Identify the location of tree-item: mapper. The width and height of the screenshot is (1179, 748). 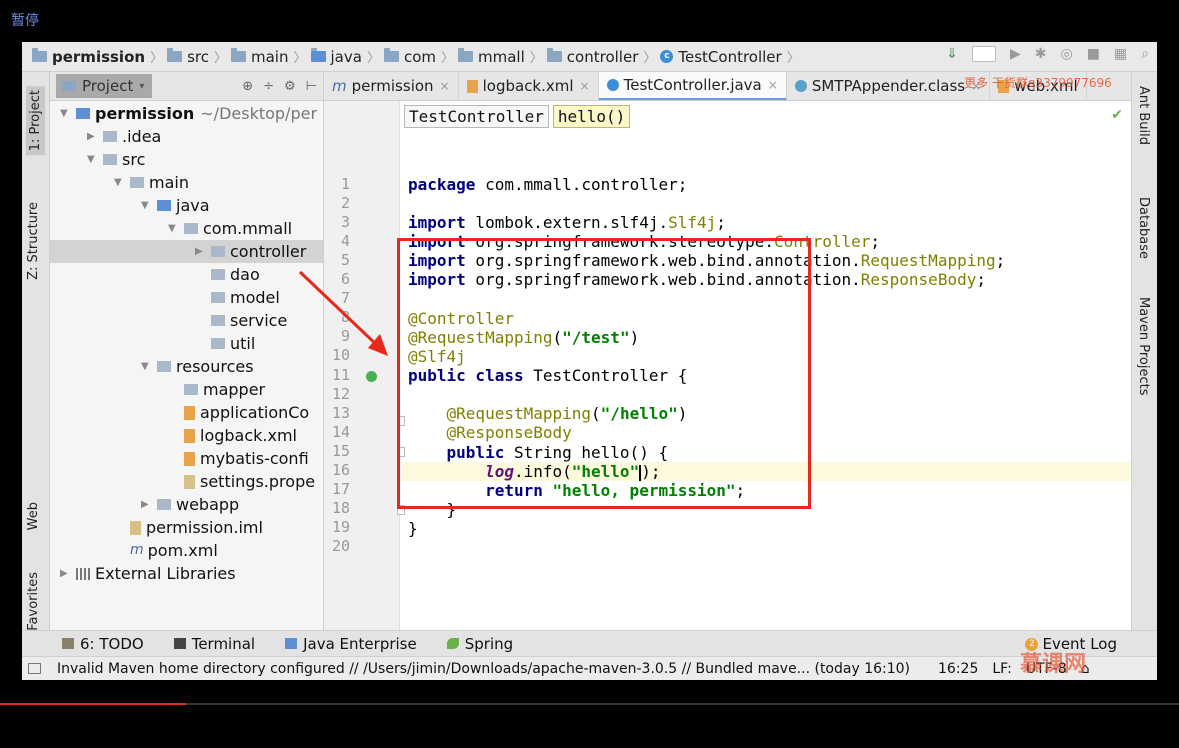
(186, 389).